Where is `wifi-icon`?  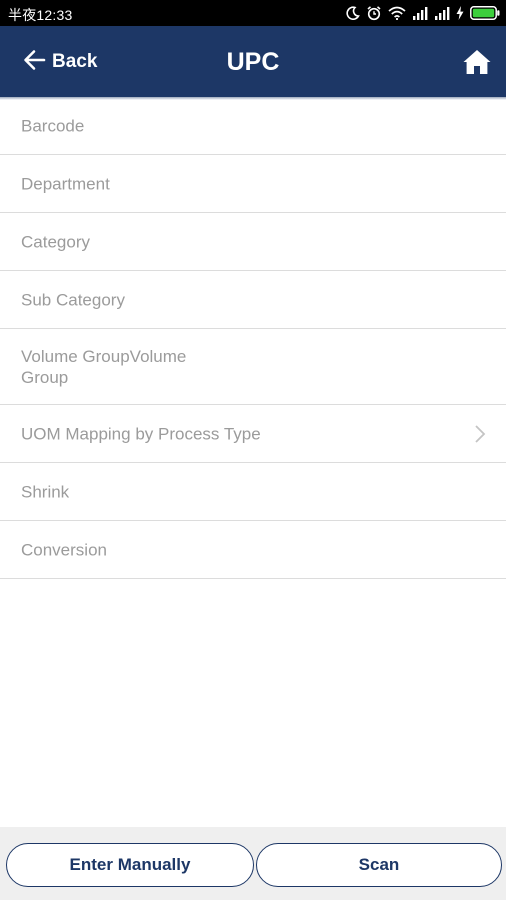
wifi-icon is located at coordinates (397, 13).